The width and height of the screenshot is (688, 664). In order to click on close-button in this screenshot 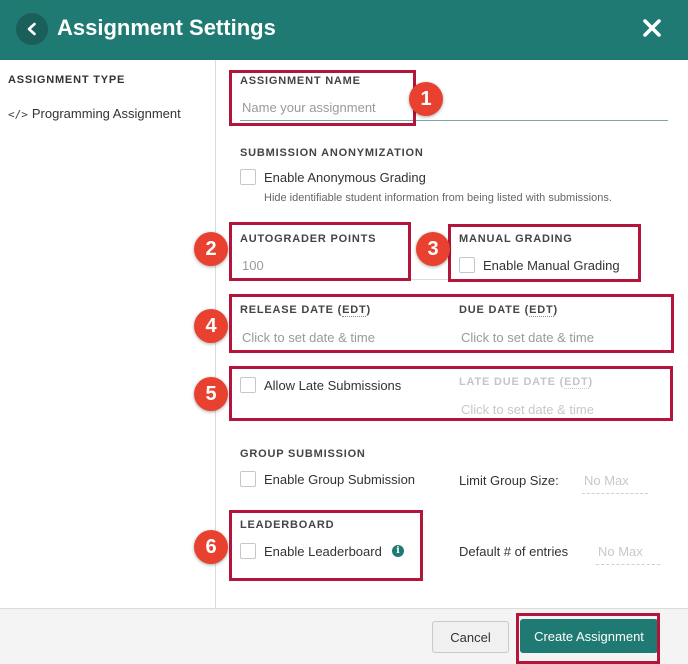, I will do `click(652, 28)`.